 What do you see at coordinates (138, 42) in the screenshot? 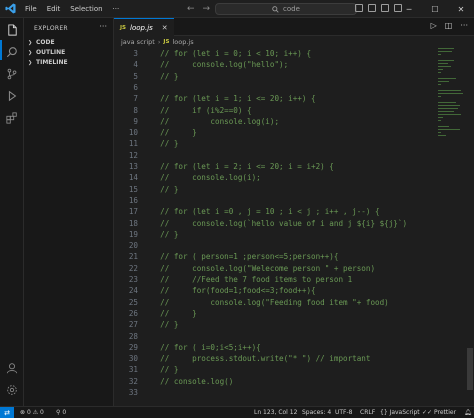
I see `breadcrumb-folder: java script` at bounding box center [138, 42].